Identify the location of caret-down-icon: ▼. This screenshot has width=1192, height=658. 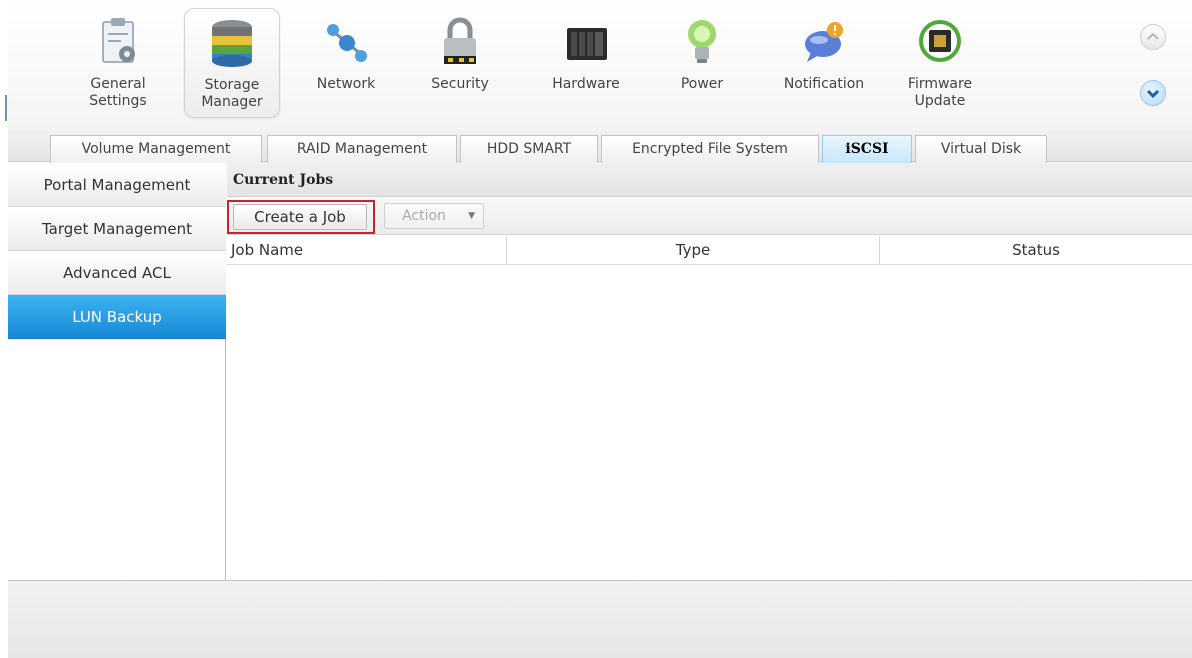
(471, 216).